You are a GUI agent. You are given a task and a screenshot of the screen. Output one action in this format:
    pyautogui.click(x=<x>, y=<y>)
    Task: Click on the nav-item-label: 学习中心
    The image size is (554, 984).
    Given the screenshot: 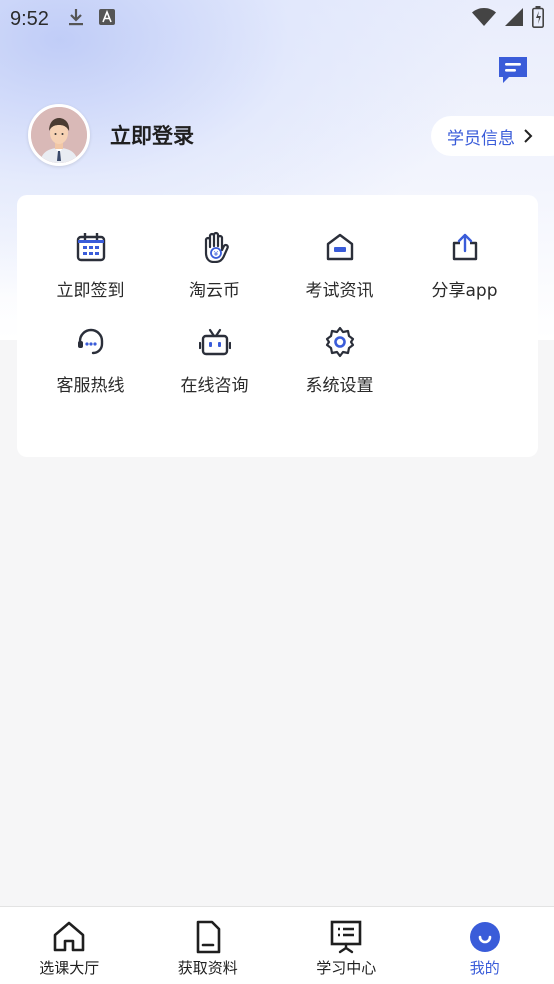 What is the action you would take?
    pyautogui.click(x=346, y=968)
    